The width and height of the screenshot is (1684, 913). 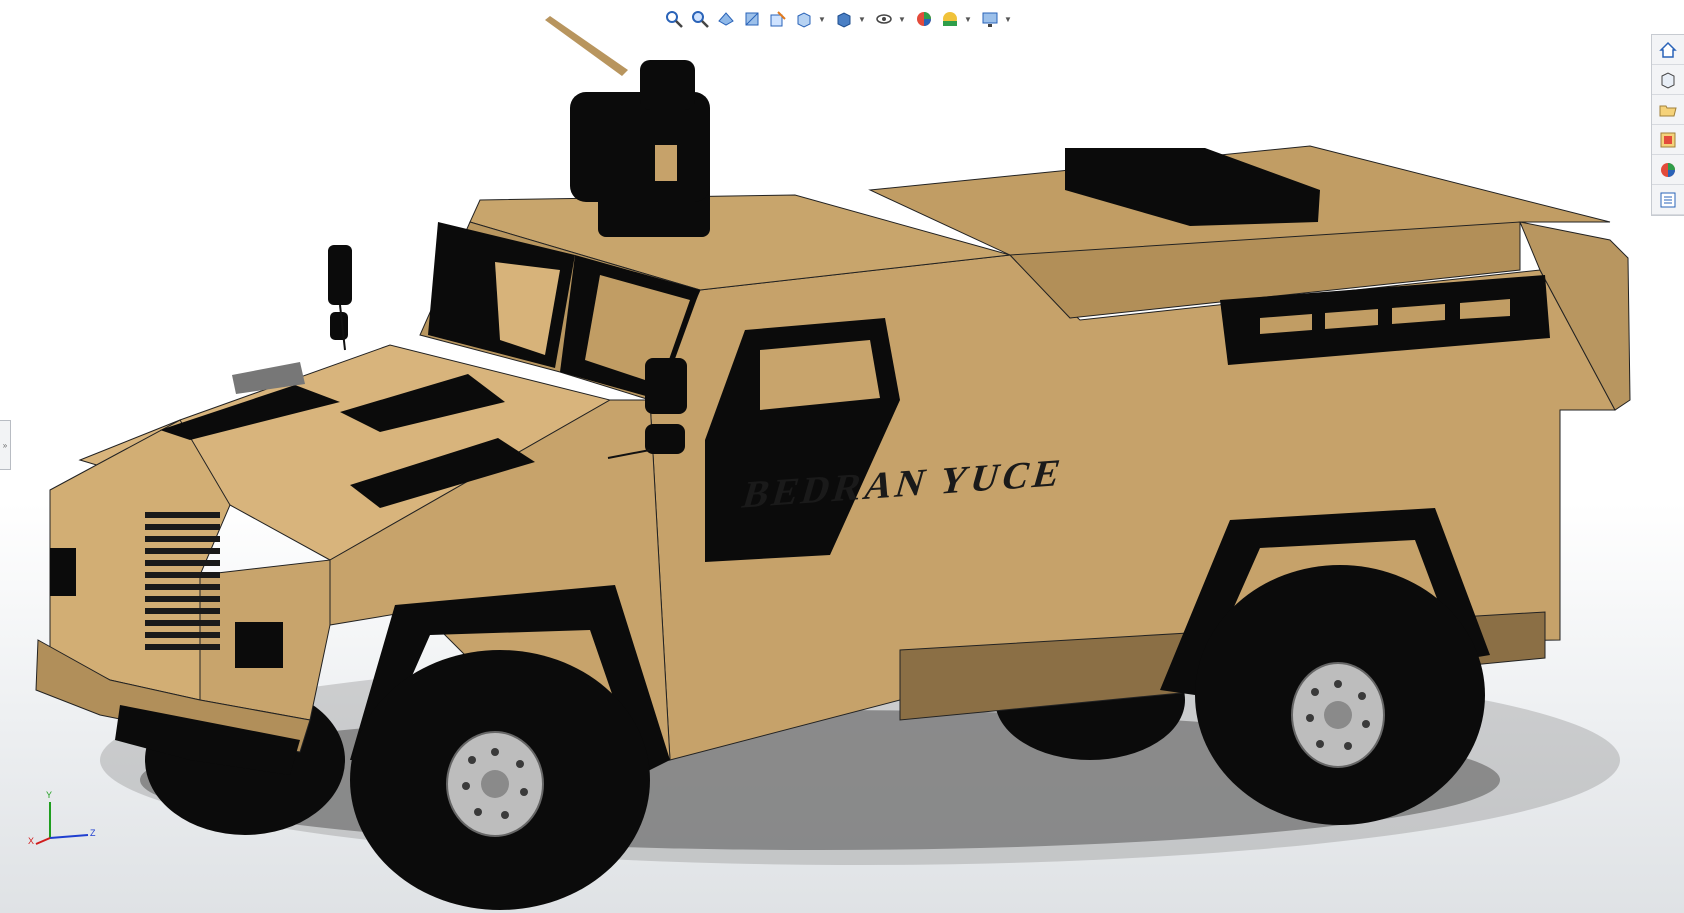 I want to click on headlight-left, so click(x=63, y=572).